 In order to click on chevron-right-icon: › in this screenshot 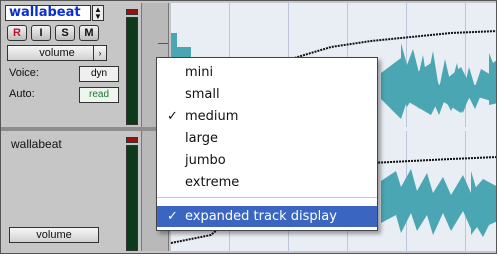, I will do `click(99, 53)`.